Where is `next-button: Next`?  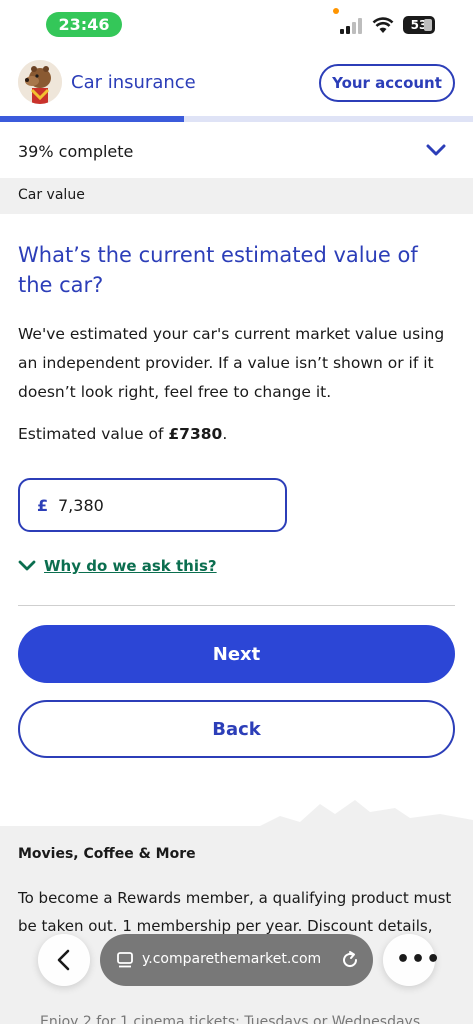 next-button: Next is located at coordinates (236, 654).